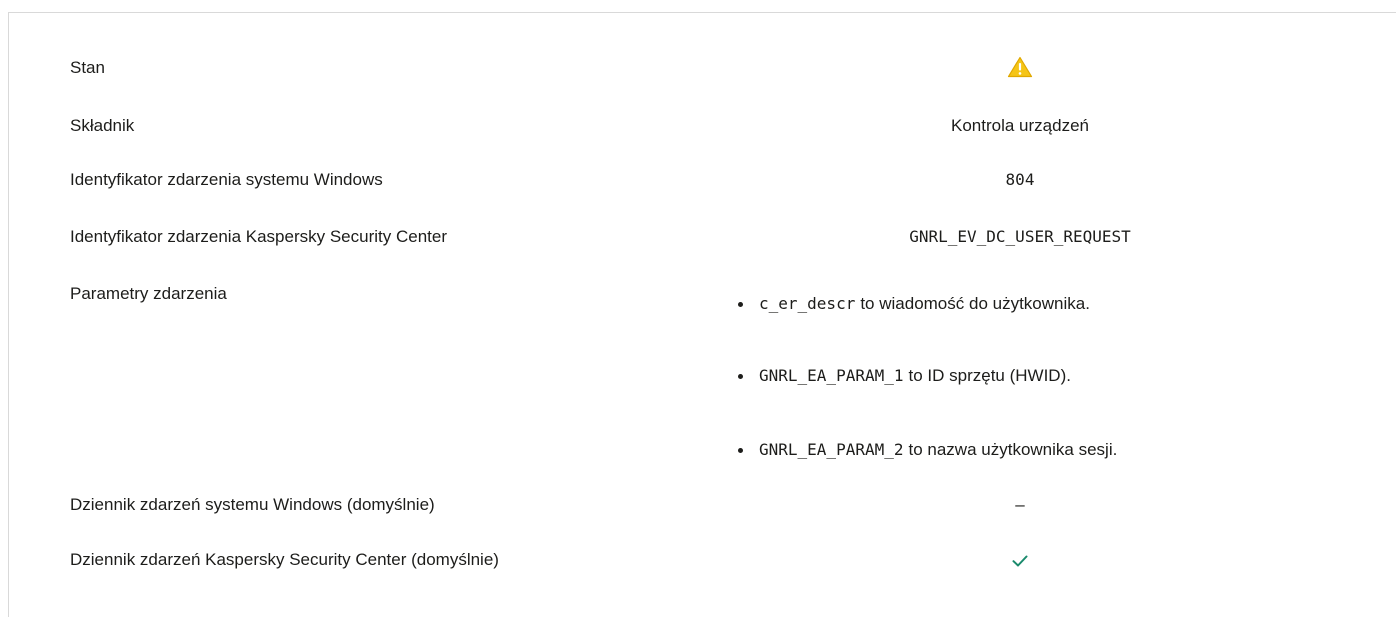  Describe the element at coordinates (102, 125) in the screenshot. I see `component-label: Składnik` at that location.